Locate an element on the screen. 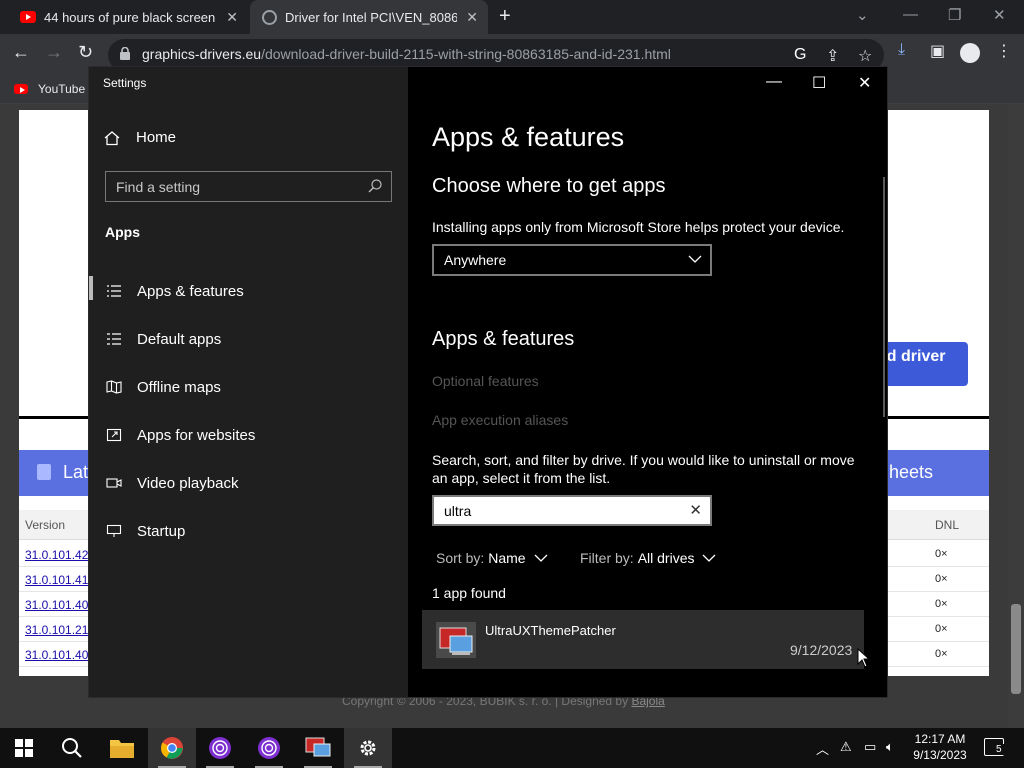  settings-button is located at coordinates (368, 748).